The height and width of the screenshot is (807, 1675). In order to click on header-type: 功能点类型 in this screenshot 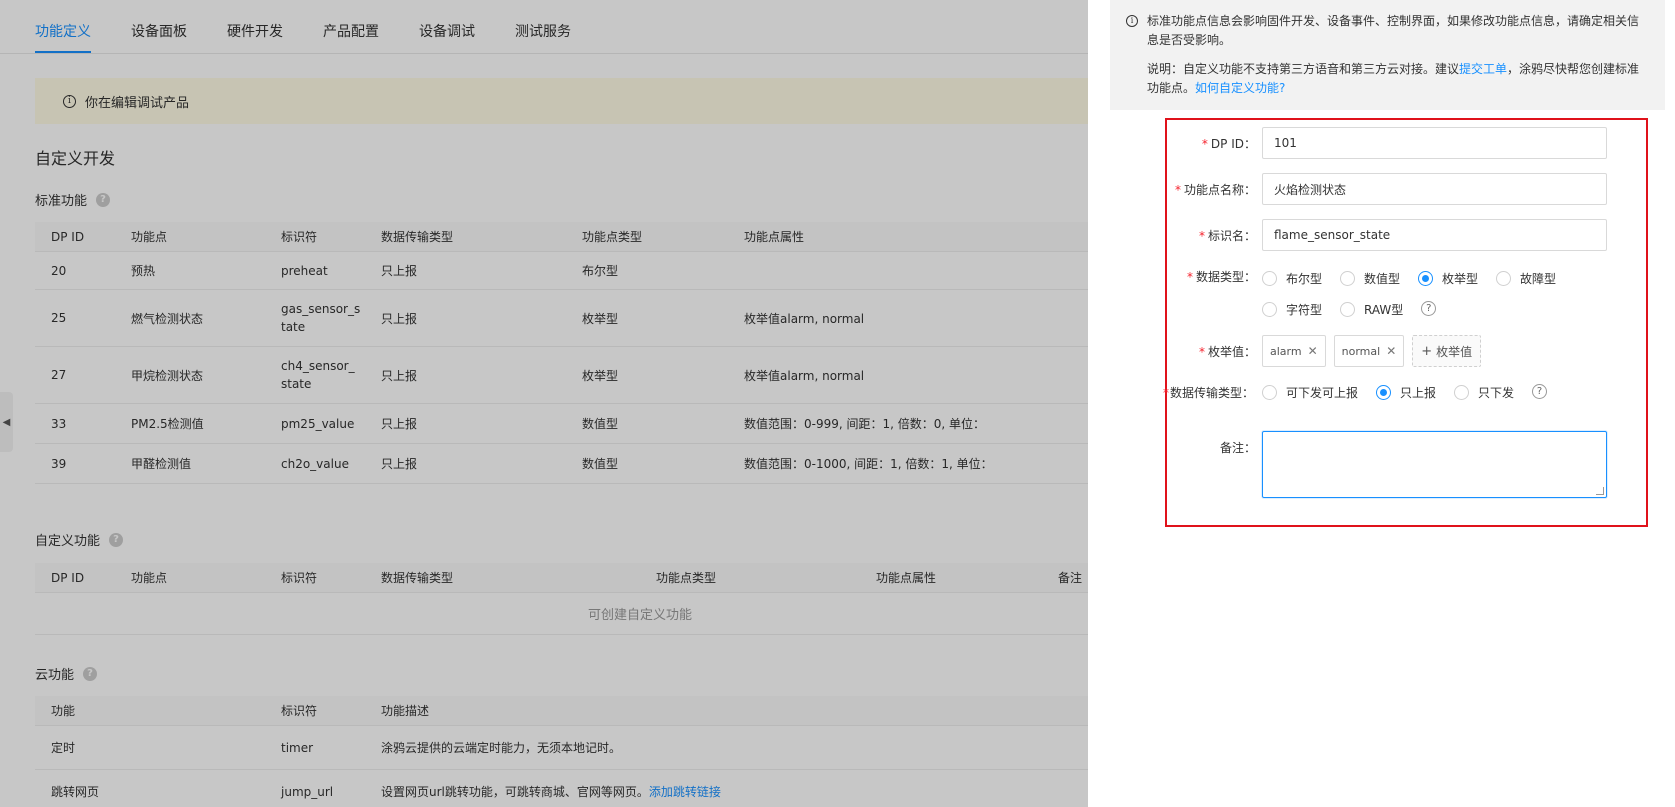, I will do `click(612, 237)`.